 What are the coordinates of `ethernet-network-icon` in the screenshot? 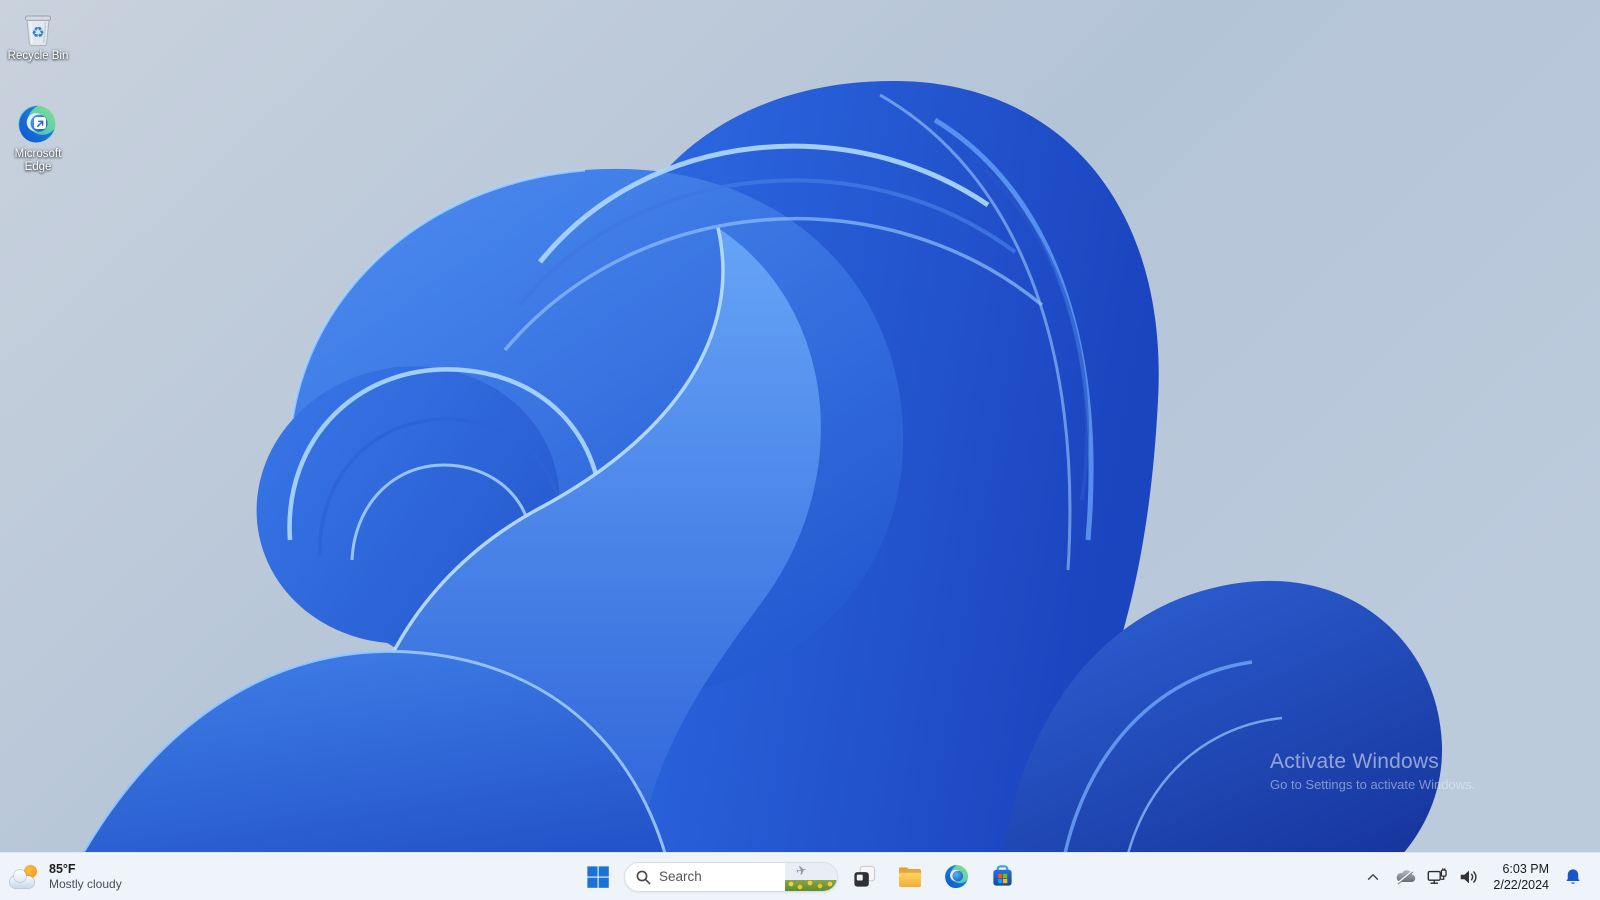 It's located at (1437, 875).